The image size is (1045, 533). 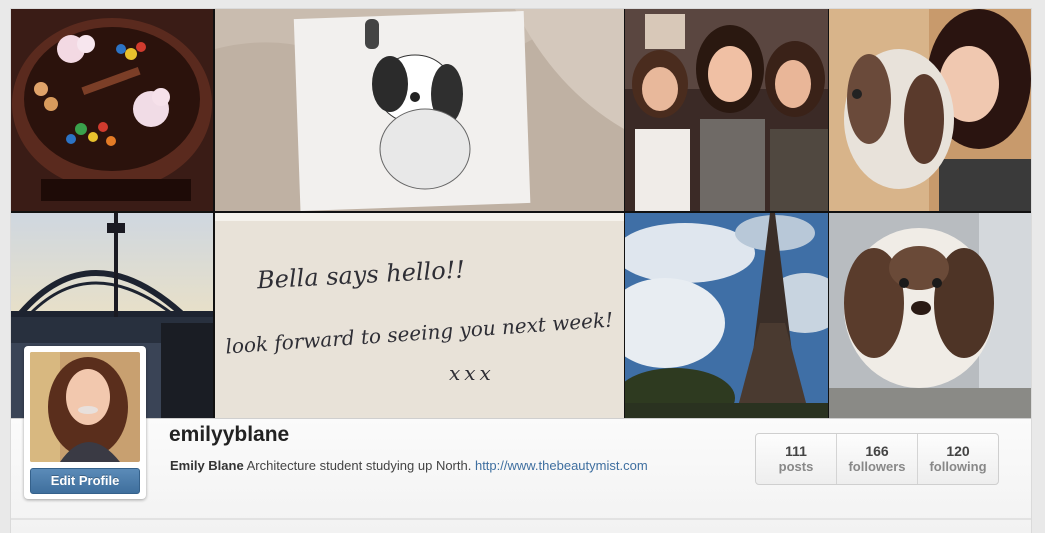 I want to click on stat-followers: 166 followers, so click(x=877, y=459).